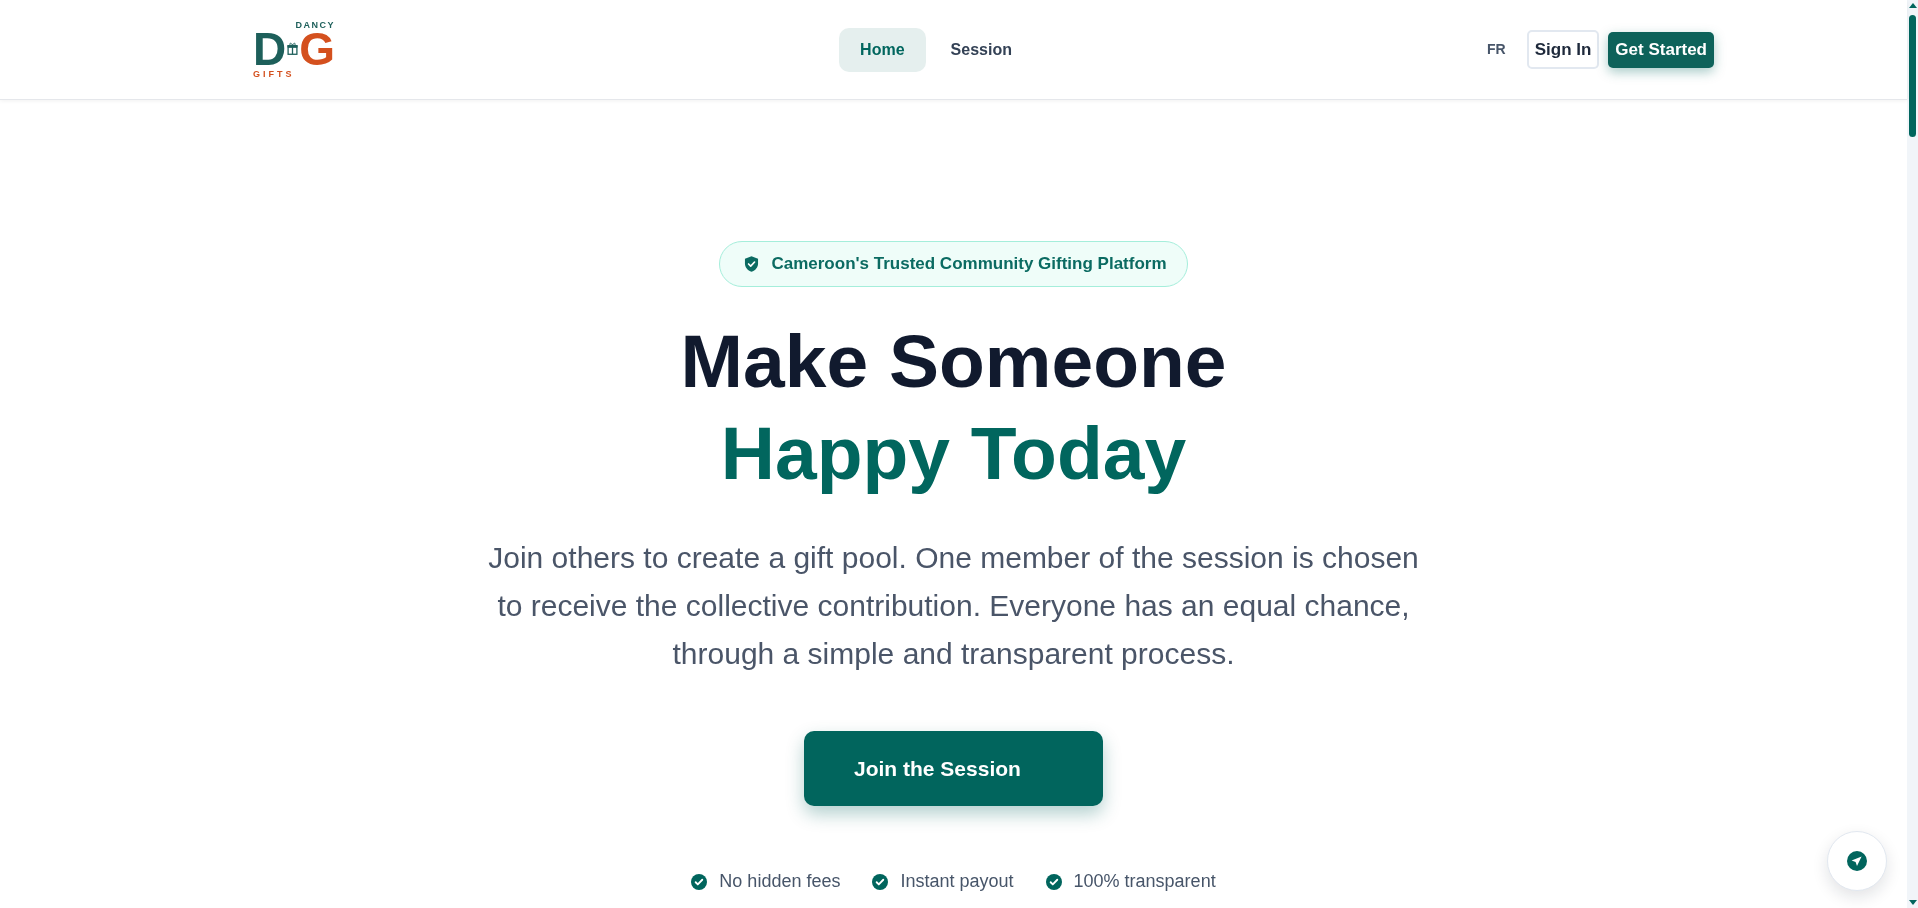  What do you see at coordinates (270, 48) in the screenshot?
I see `logo-letter: D` at bounding box center [270, 48].